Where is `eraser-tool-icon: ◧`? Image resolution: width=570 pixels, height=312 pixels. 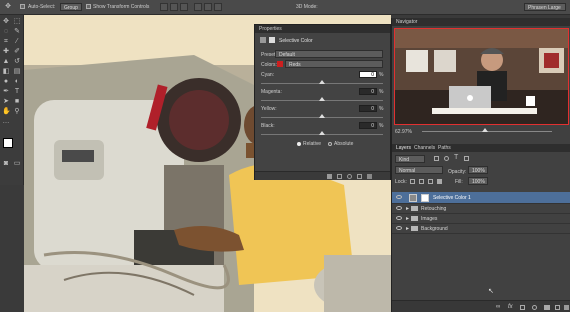
eraser-tool-icon: ◧ is located at coordinates (6, 72).